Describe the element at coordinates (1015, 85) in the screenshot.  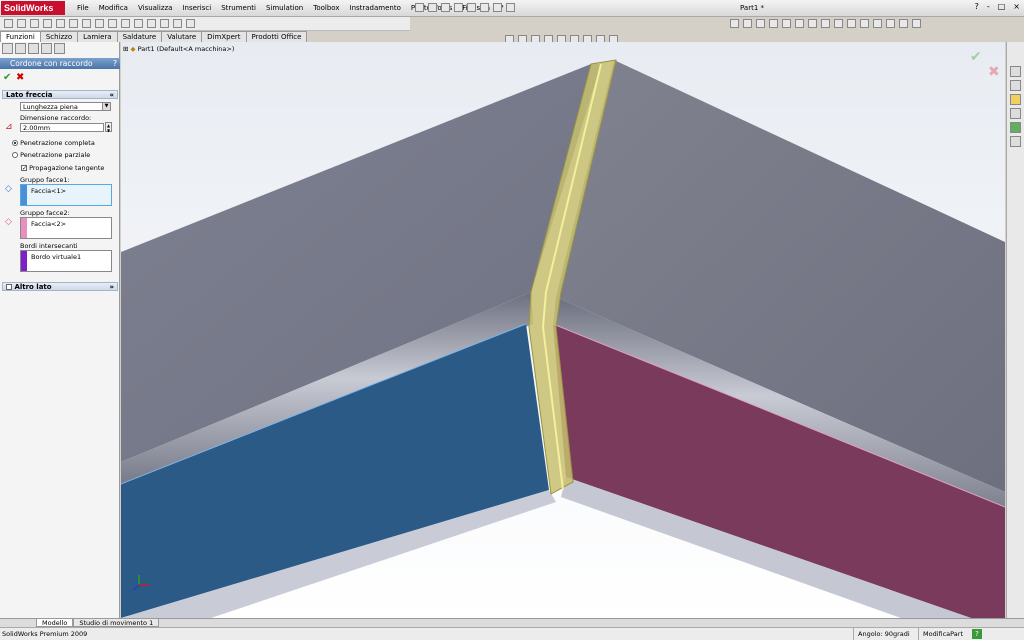
I see `design-library-icon` at that location.